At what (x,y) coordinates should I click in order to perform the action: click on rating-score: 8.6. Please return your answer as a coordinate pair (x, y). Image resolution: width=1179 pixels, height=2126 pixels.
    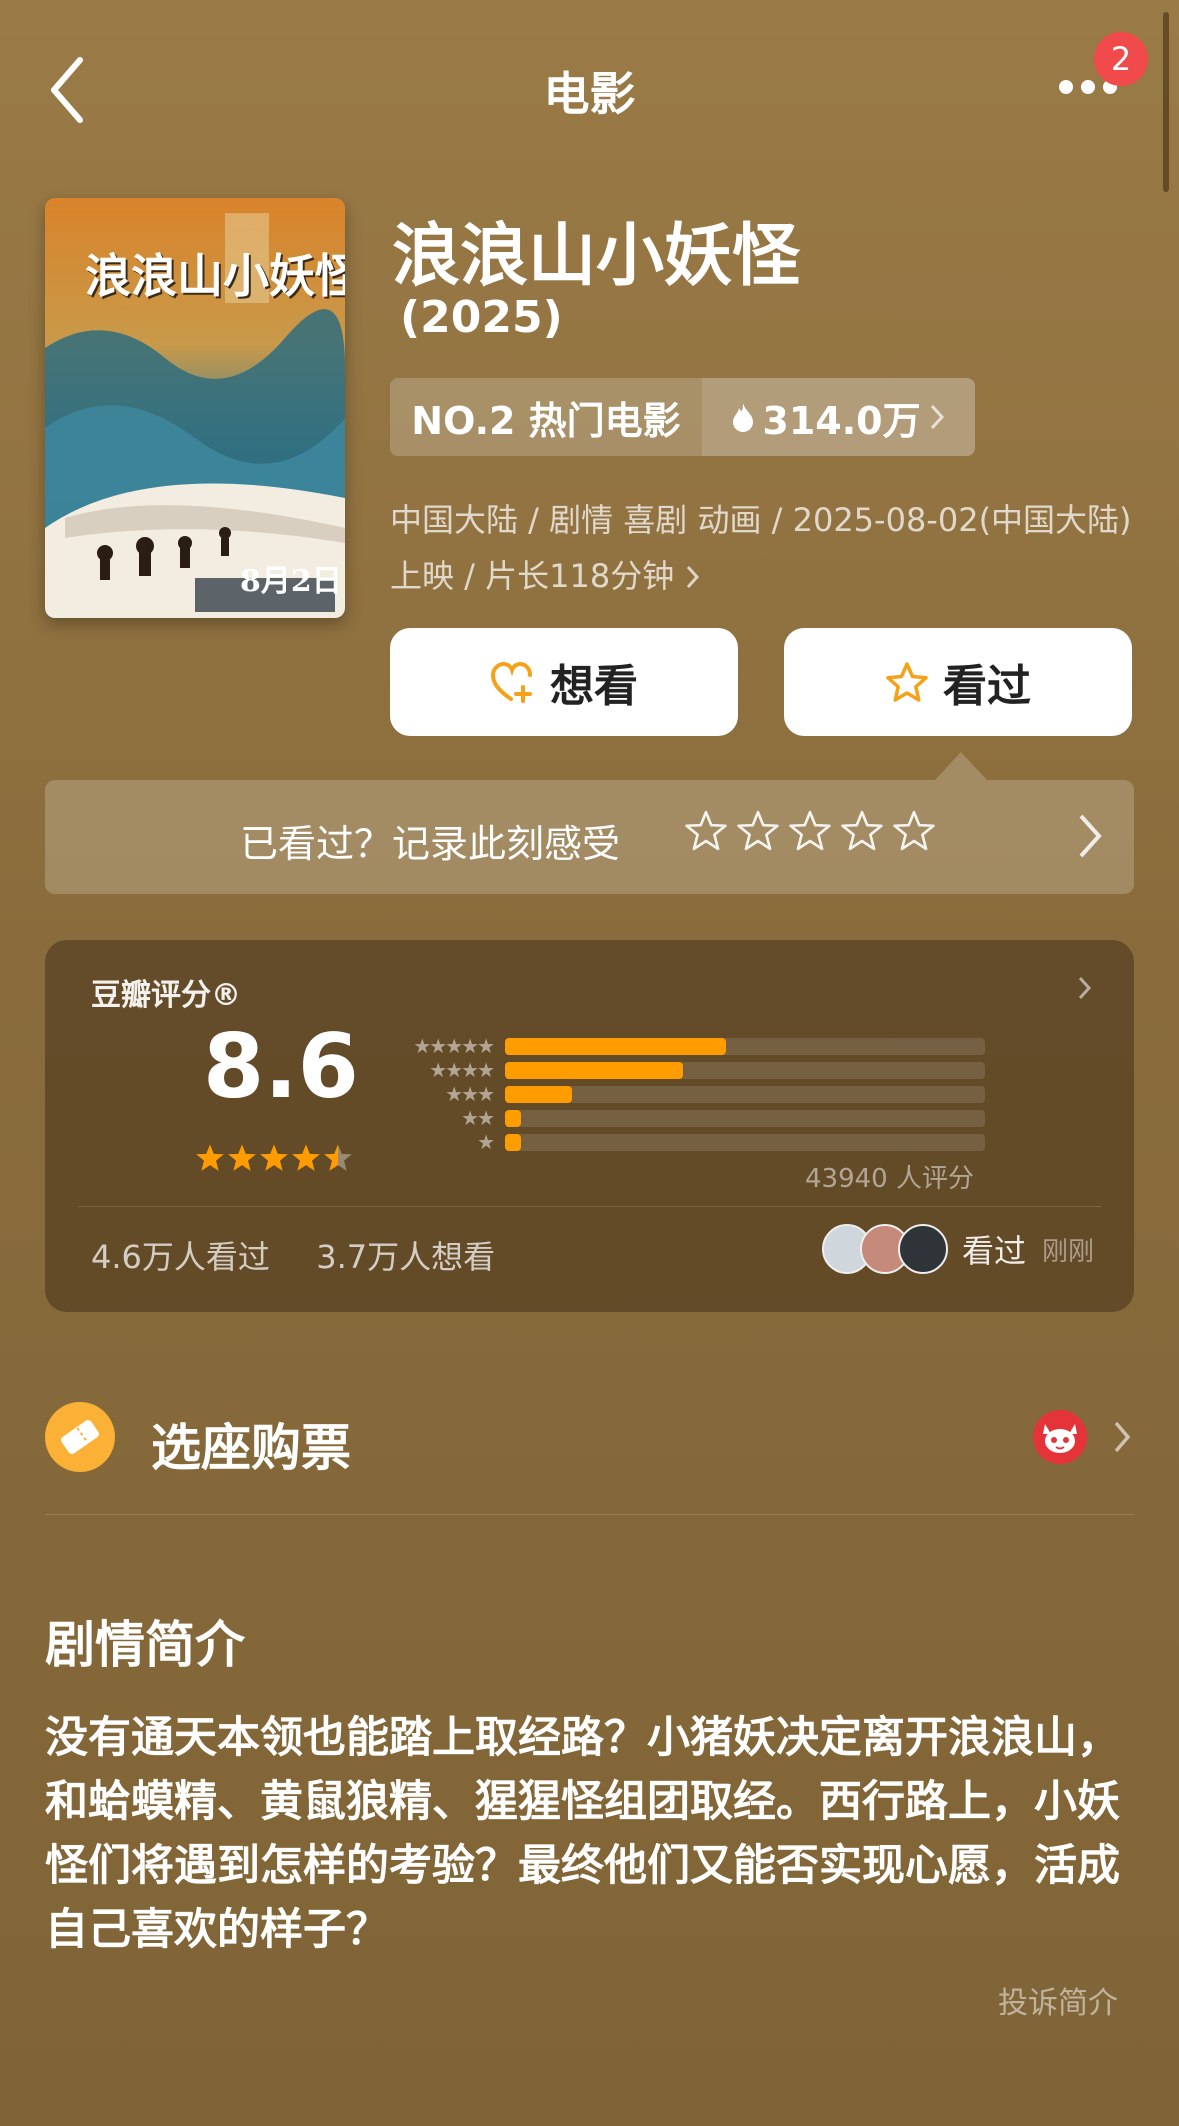
    Looking at the image, I should click on (281, 1066).